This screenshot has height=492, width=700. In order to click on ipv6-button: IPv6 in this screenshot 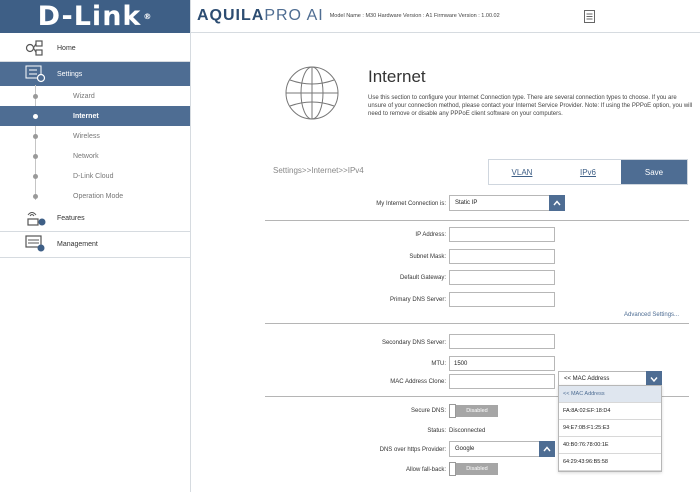, I will do `click(588, 172)`.